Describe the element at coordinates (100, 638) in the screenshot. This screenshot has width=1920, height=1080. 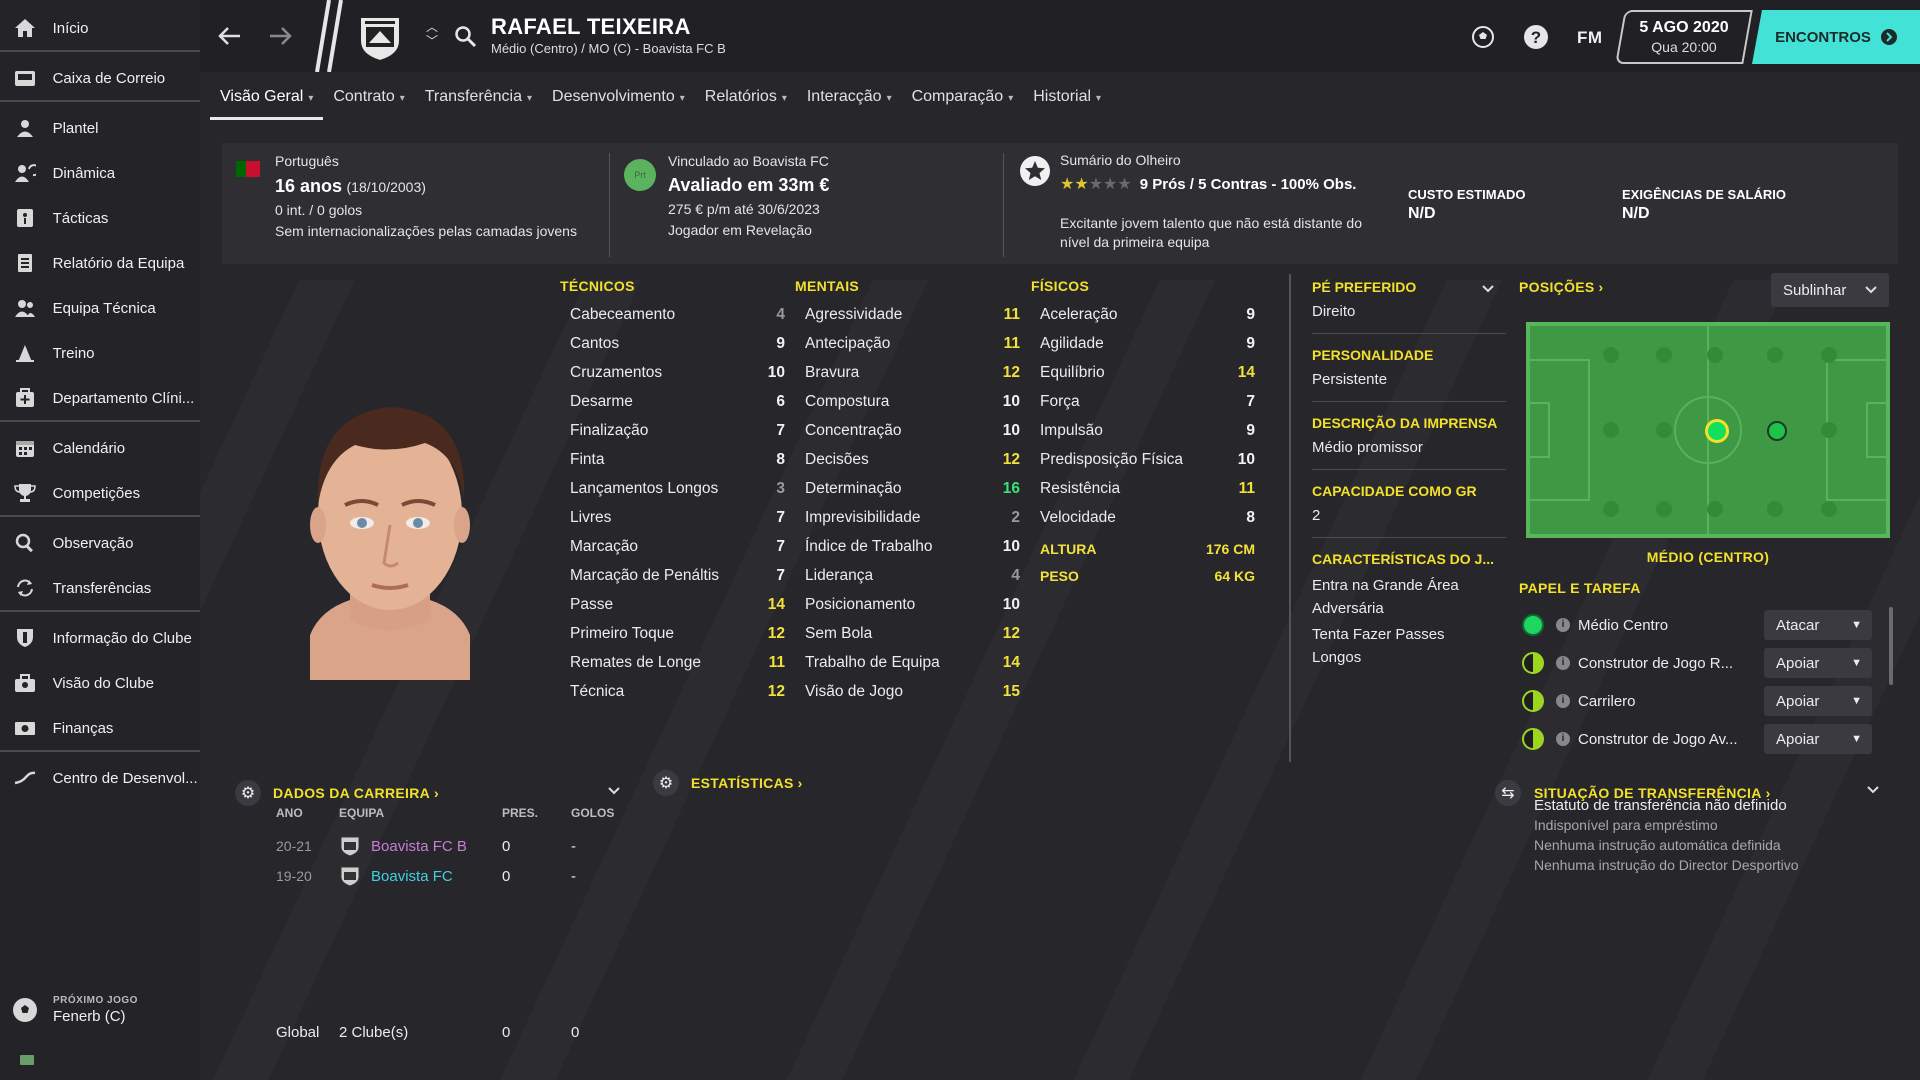
I see `sidebar-item-club-info: Informação do Clube` at that location.